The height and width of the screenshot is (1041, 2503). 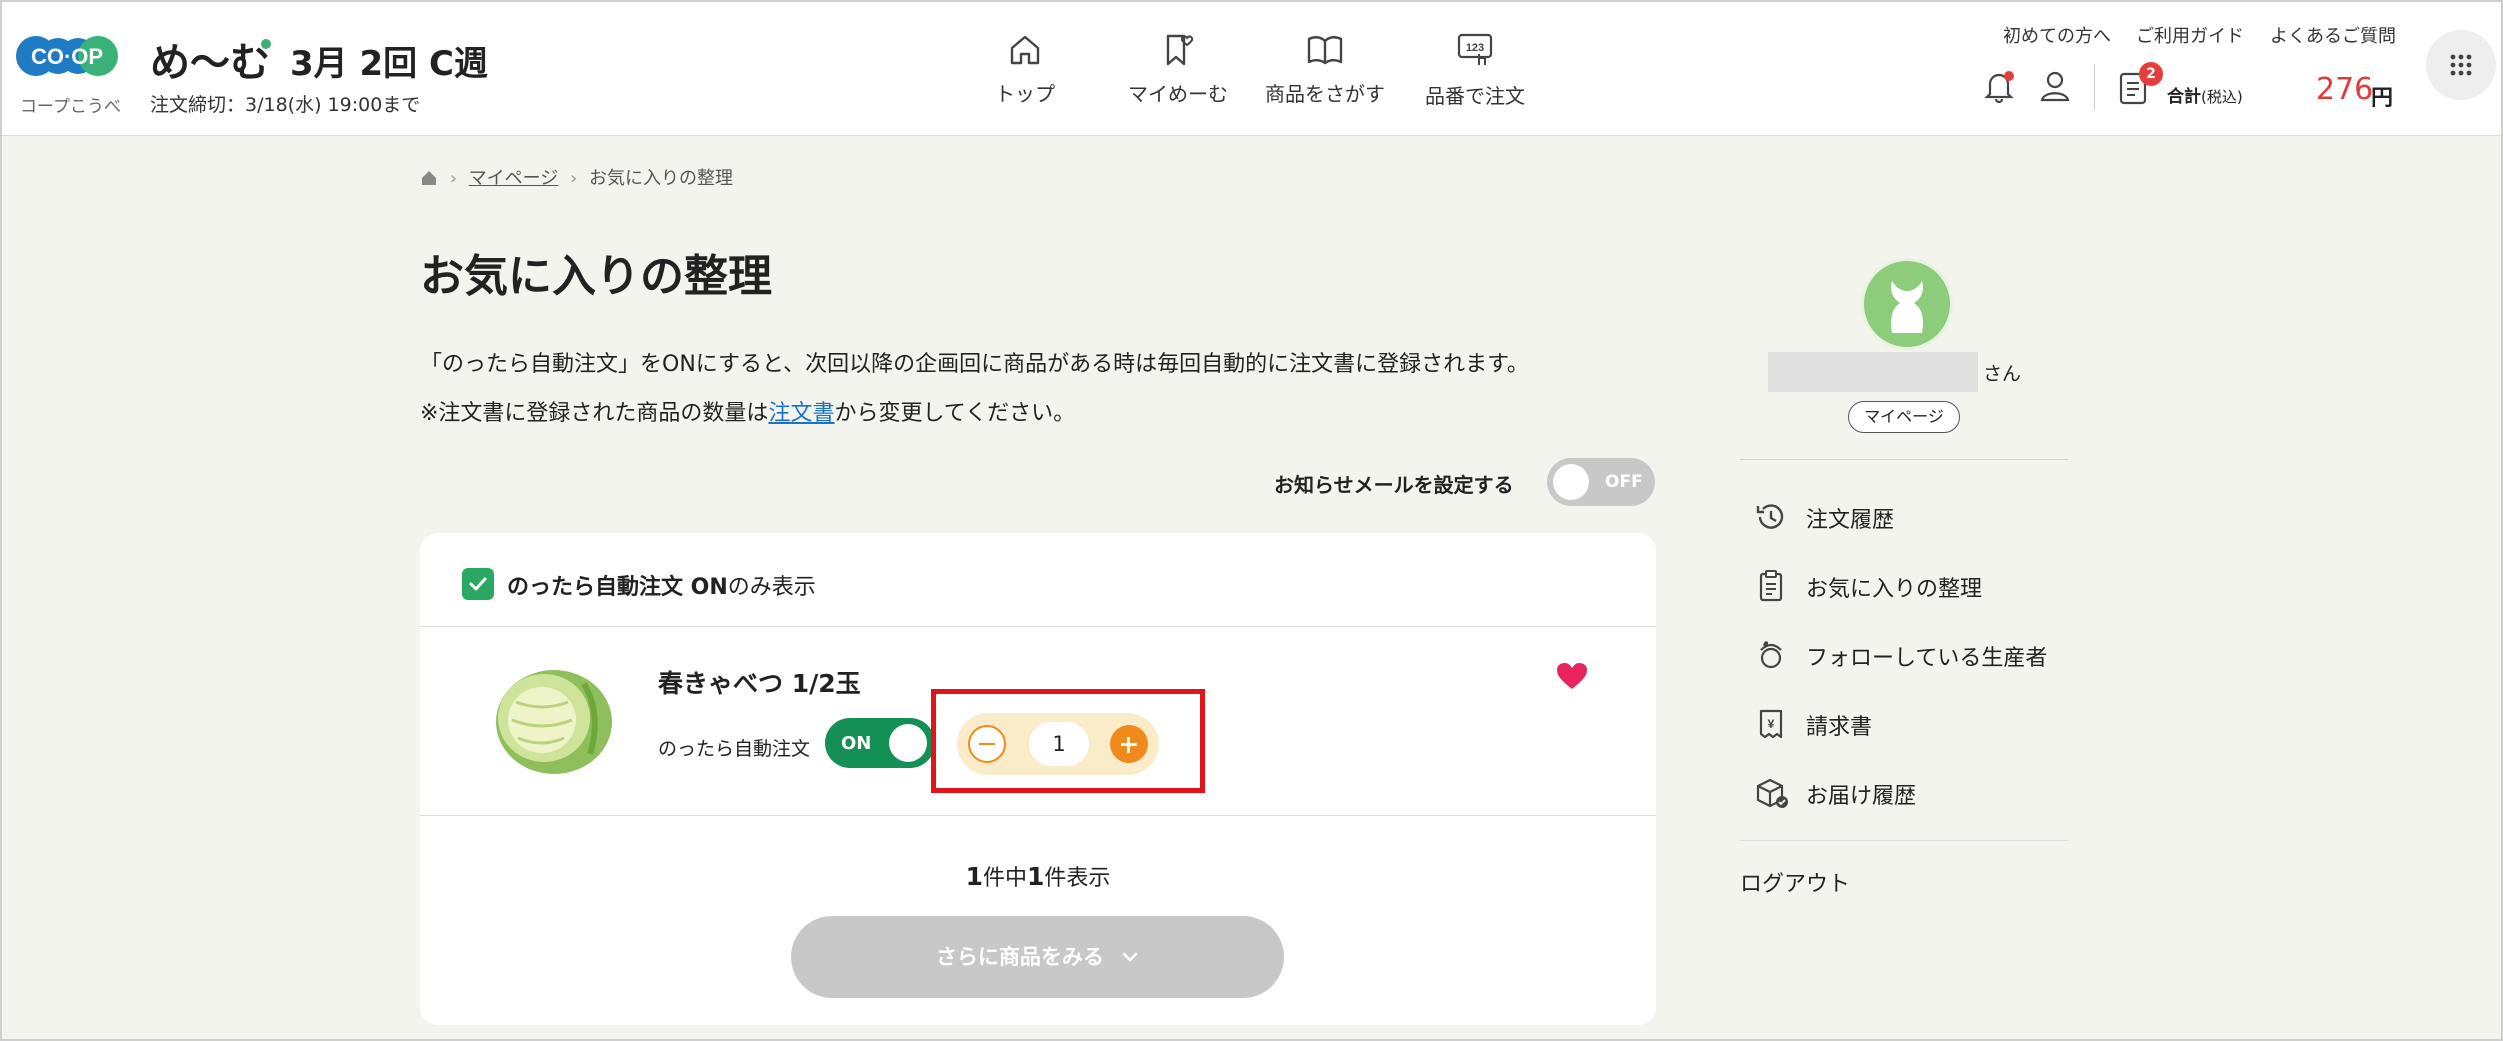 I want to click on grid-menu-icon, so click(x=2461, y=65).